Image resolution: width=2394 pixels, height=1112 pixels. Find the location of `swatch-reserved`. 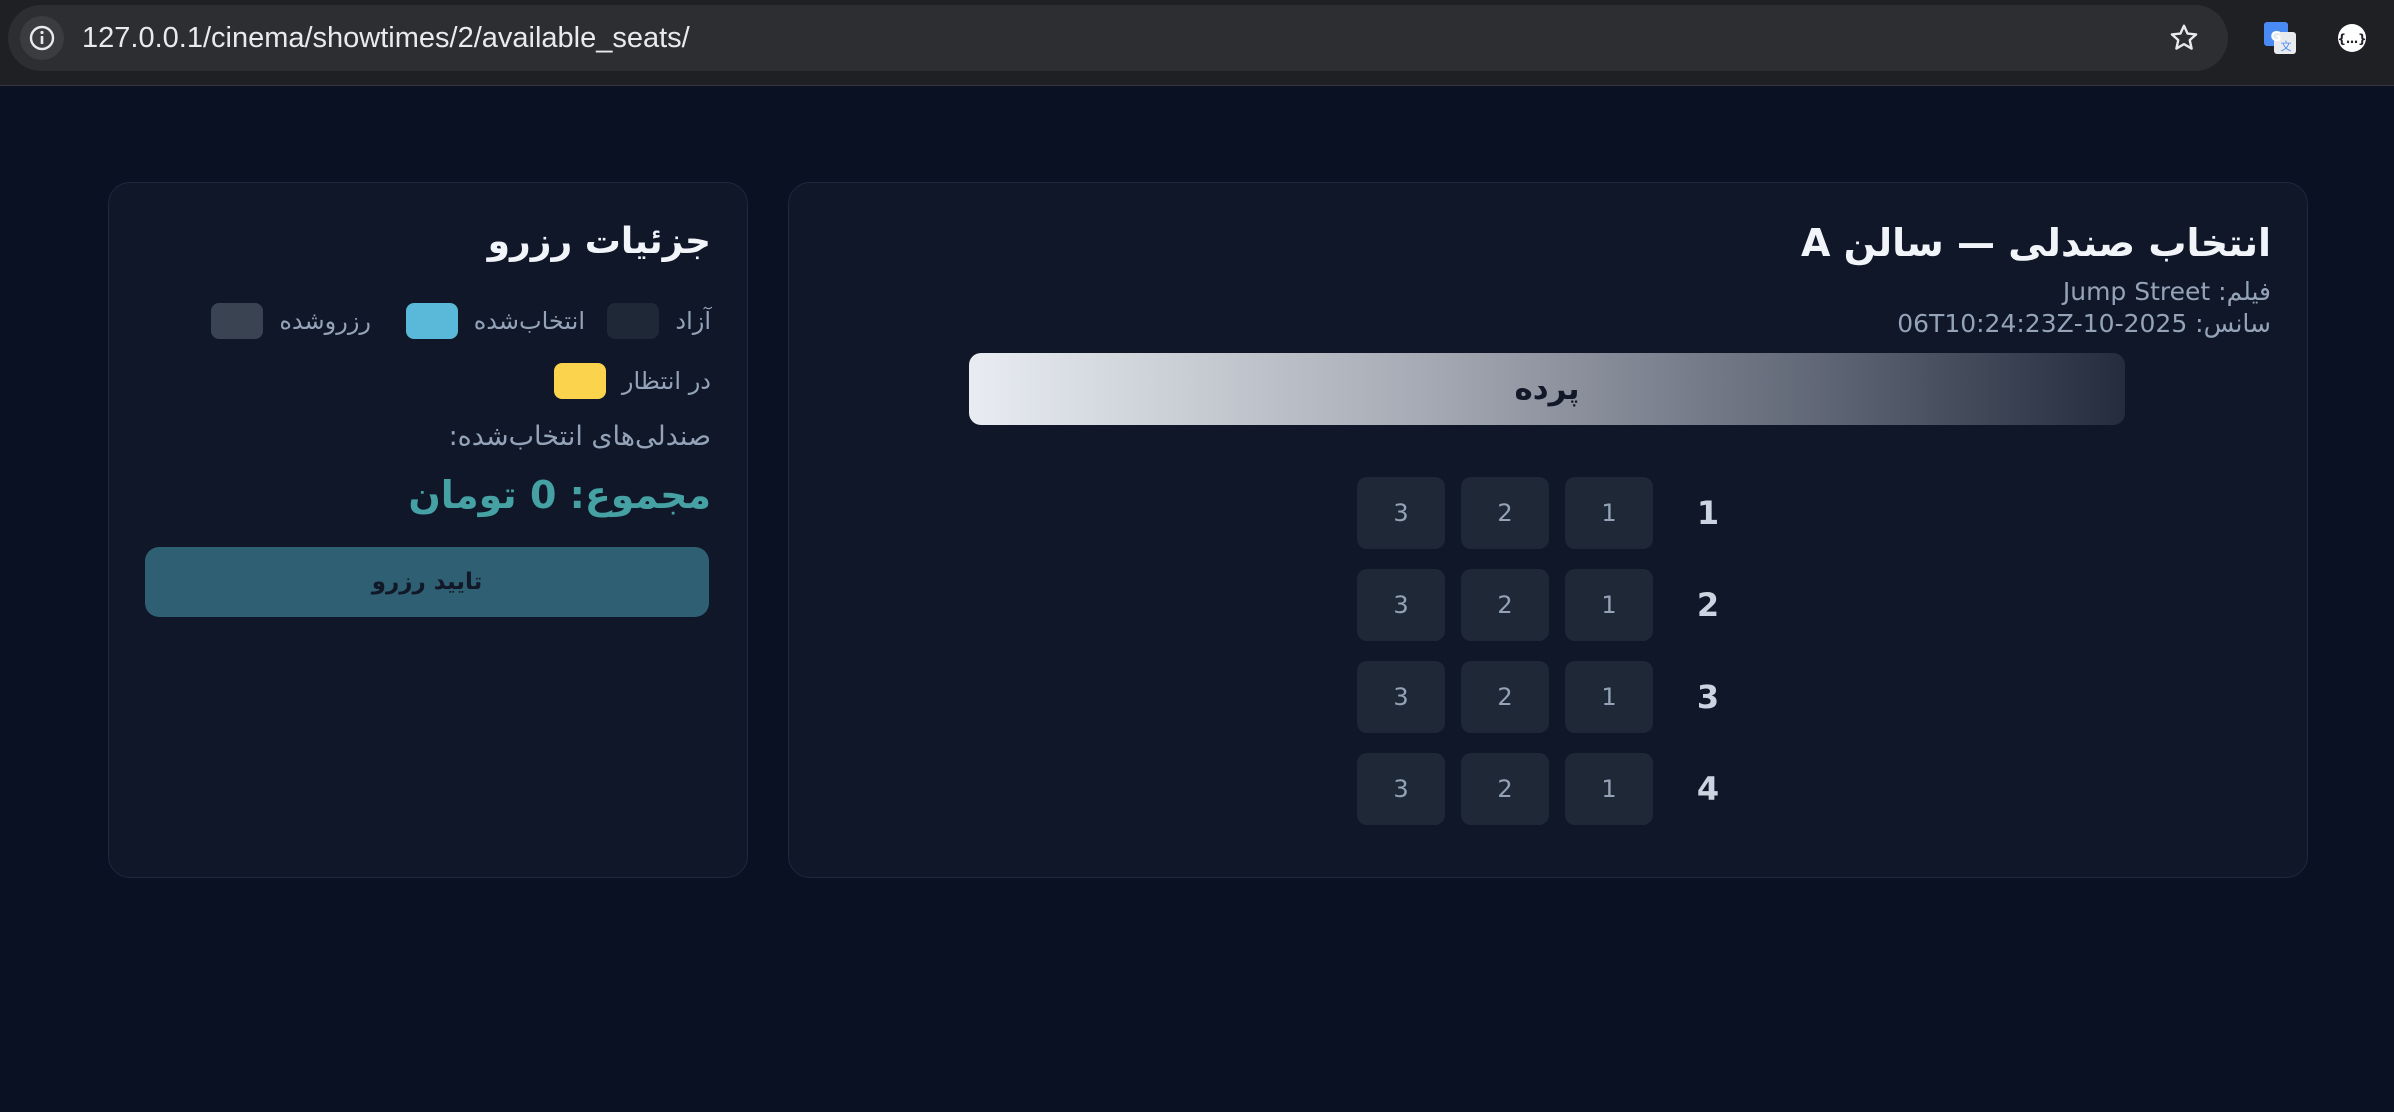

swatch-reserved is located at coordinates (237, 321).